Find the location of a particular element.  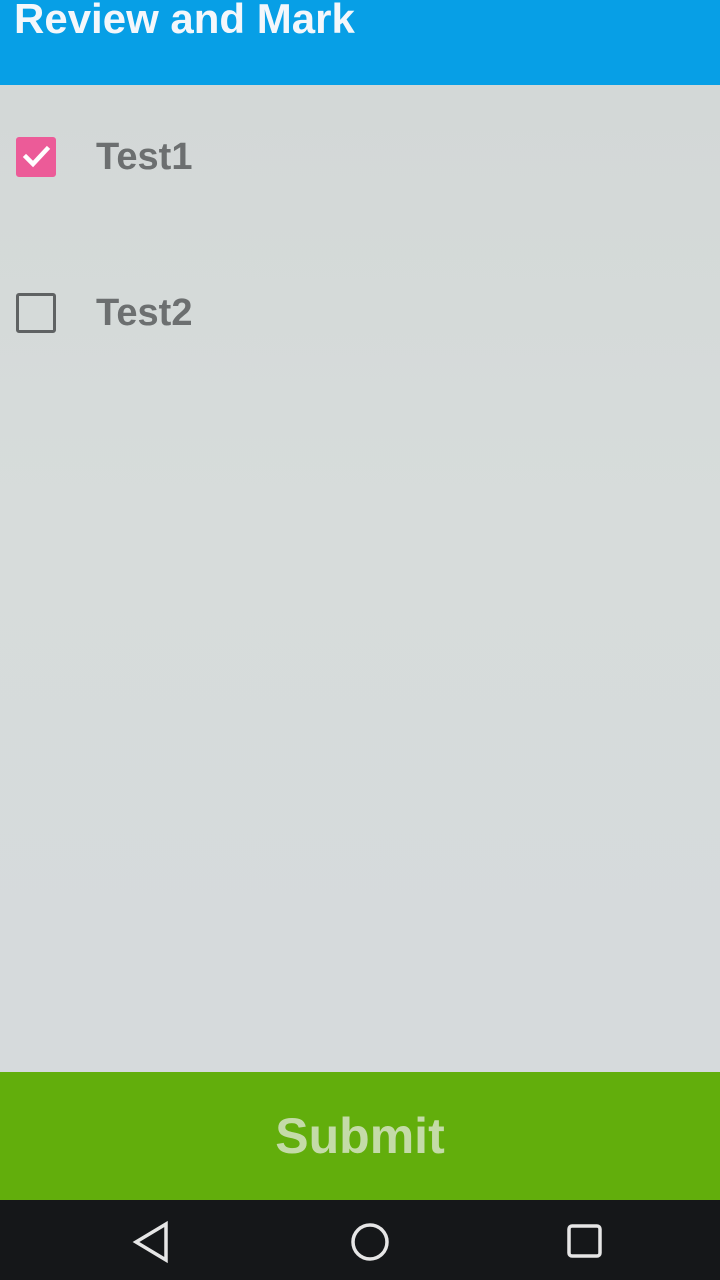

page-title: Review and Mark is located at coordinates (184, 21).